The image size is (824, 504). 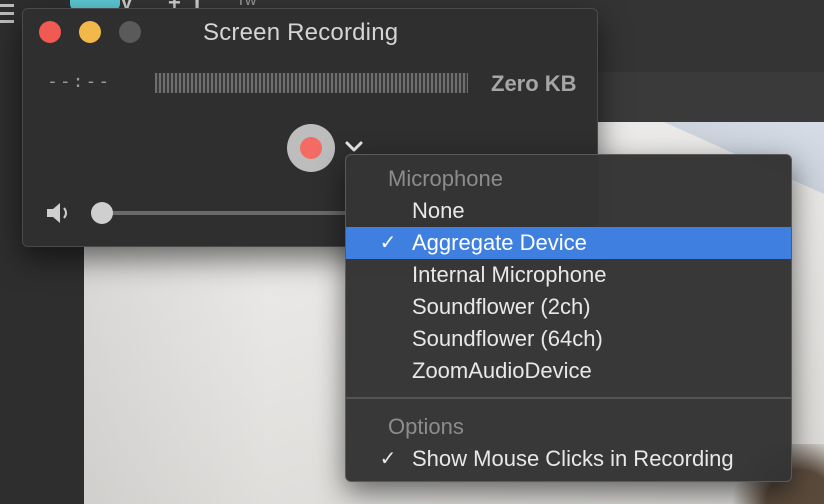 I want to click on volume-slider-track, so click(x=224, y=213).